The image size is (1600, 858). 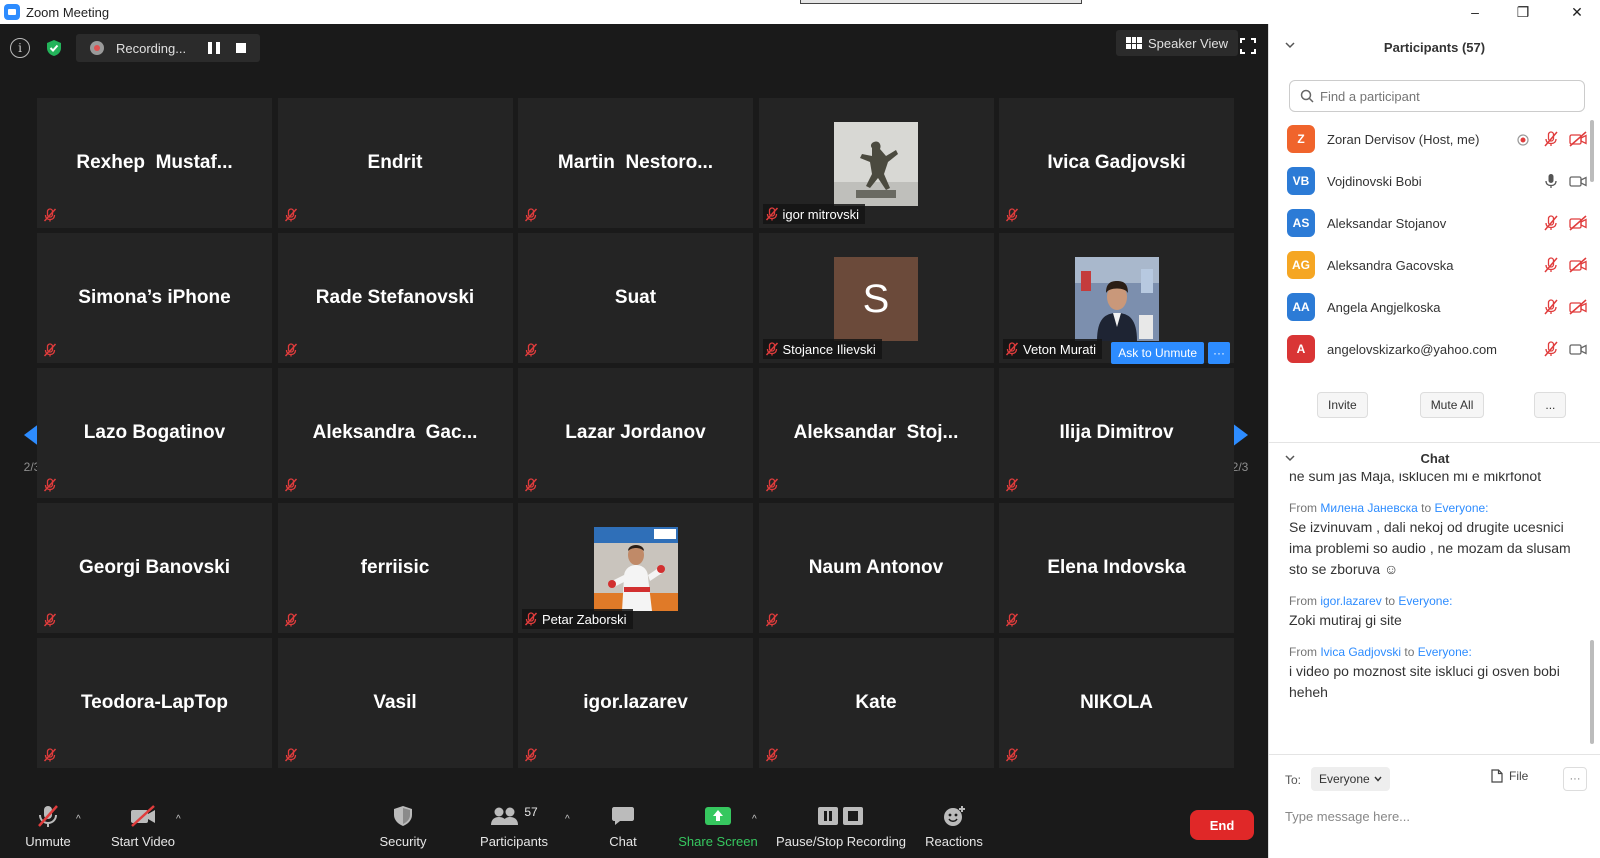 I want to click on video-tile: igor.lazarev, so click(x=635, y=703).